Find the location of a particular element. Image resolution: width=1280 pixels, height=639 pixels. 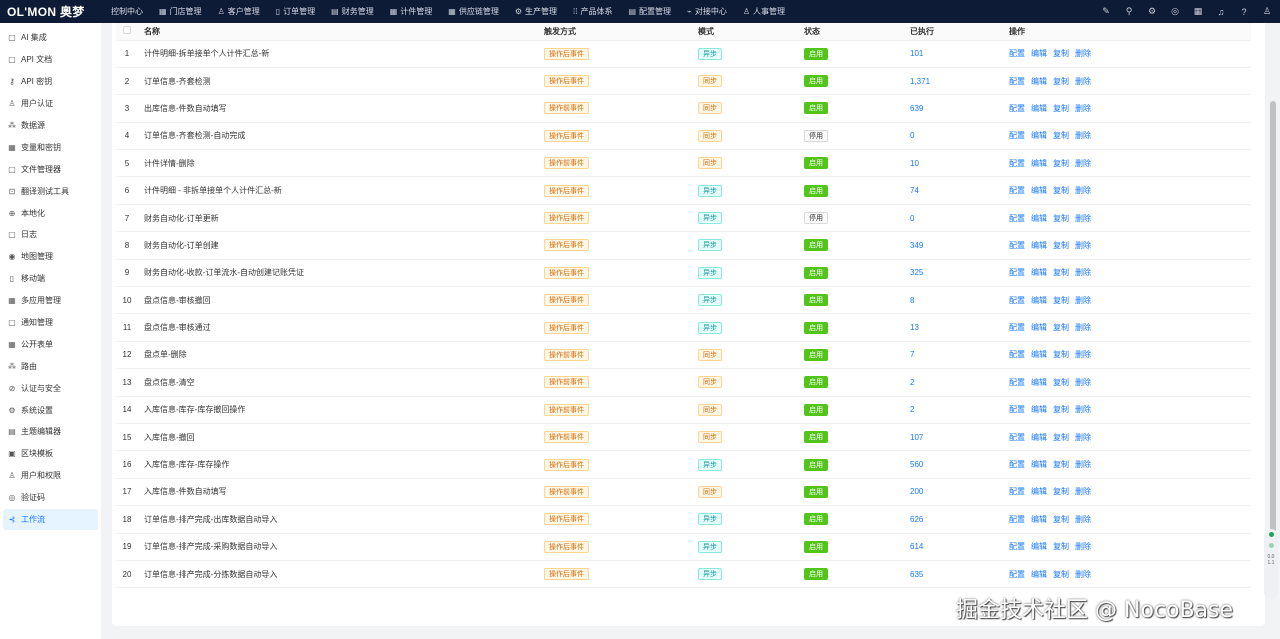

sidebar-item: ▢ 通知管理 is located at coordinates (50, 323).